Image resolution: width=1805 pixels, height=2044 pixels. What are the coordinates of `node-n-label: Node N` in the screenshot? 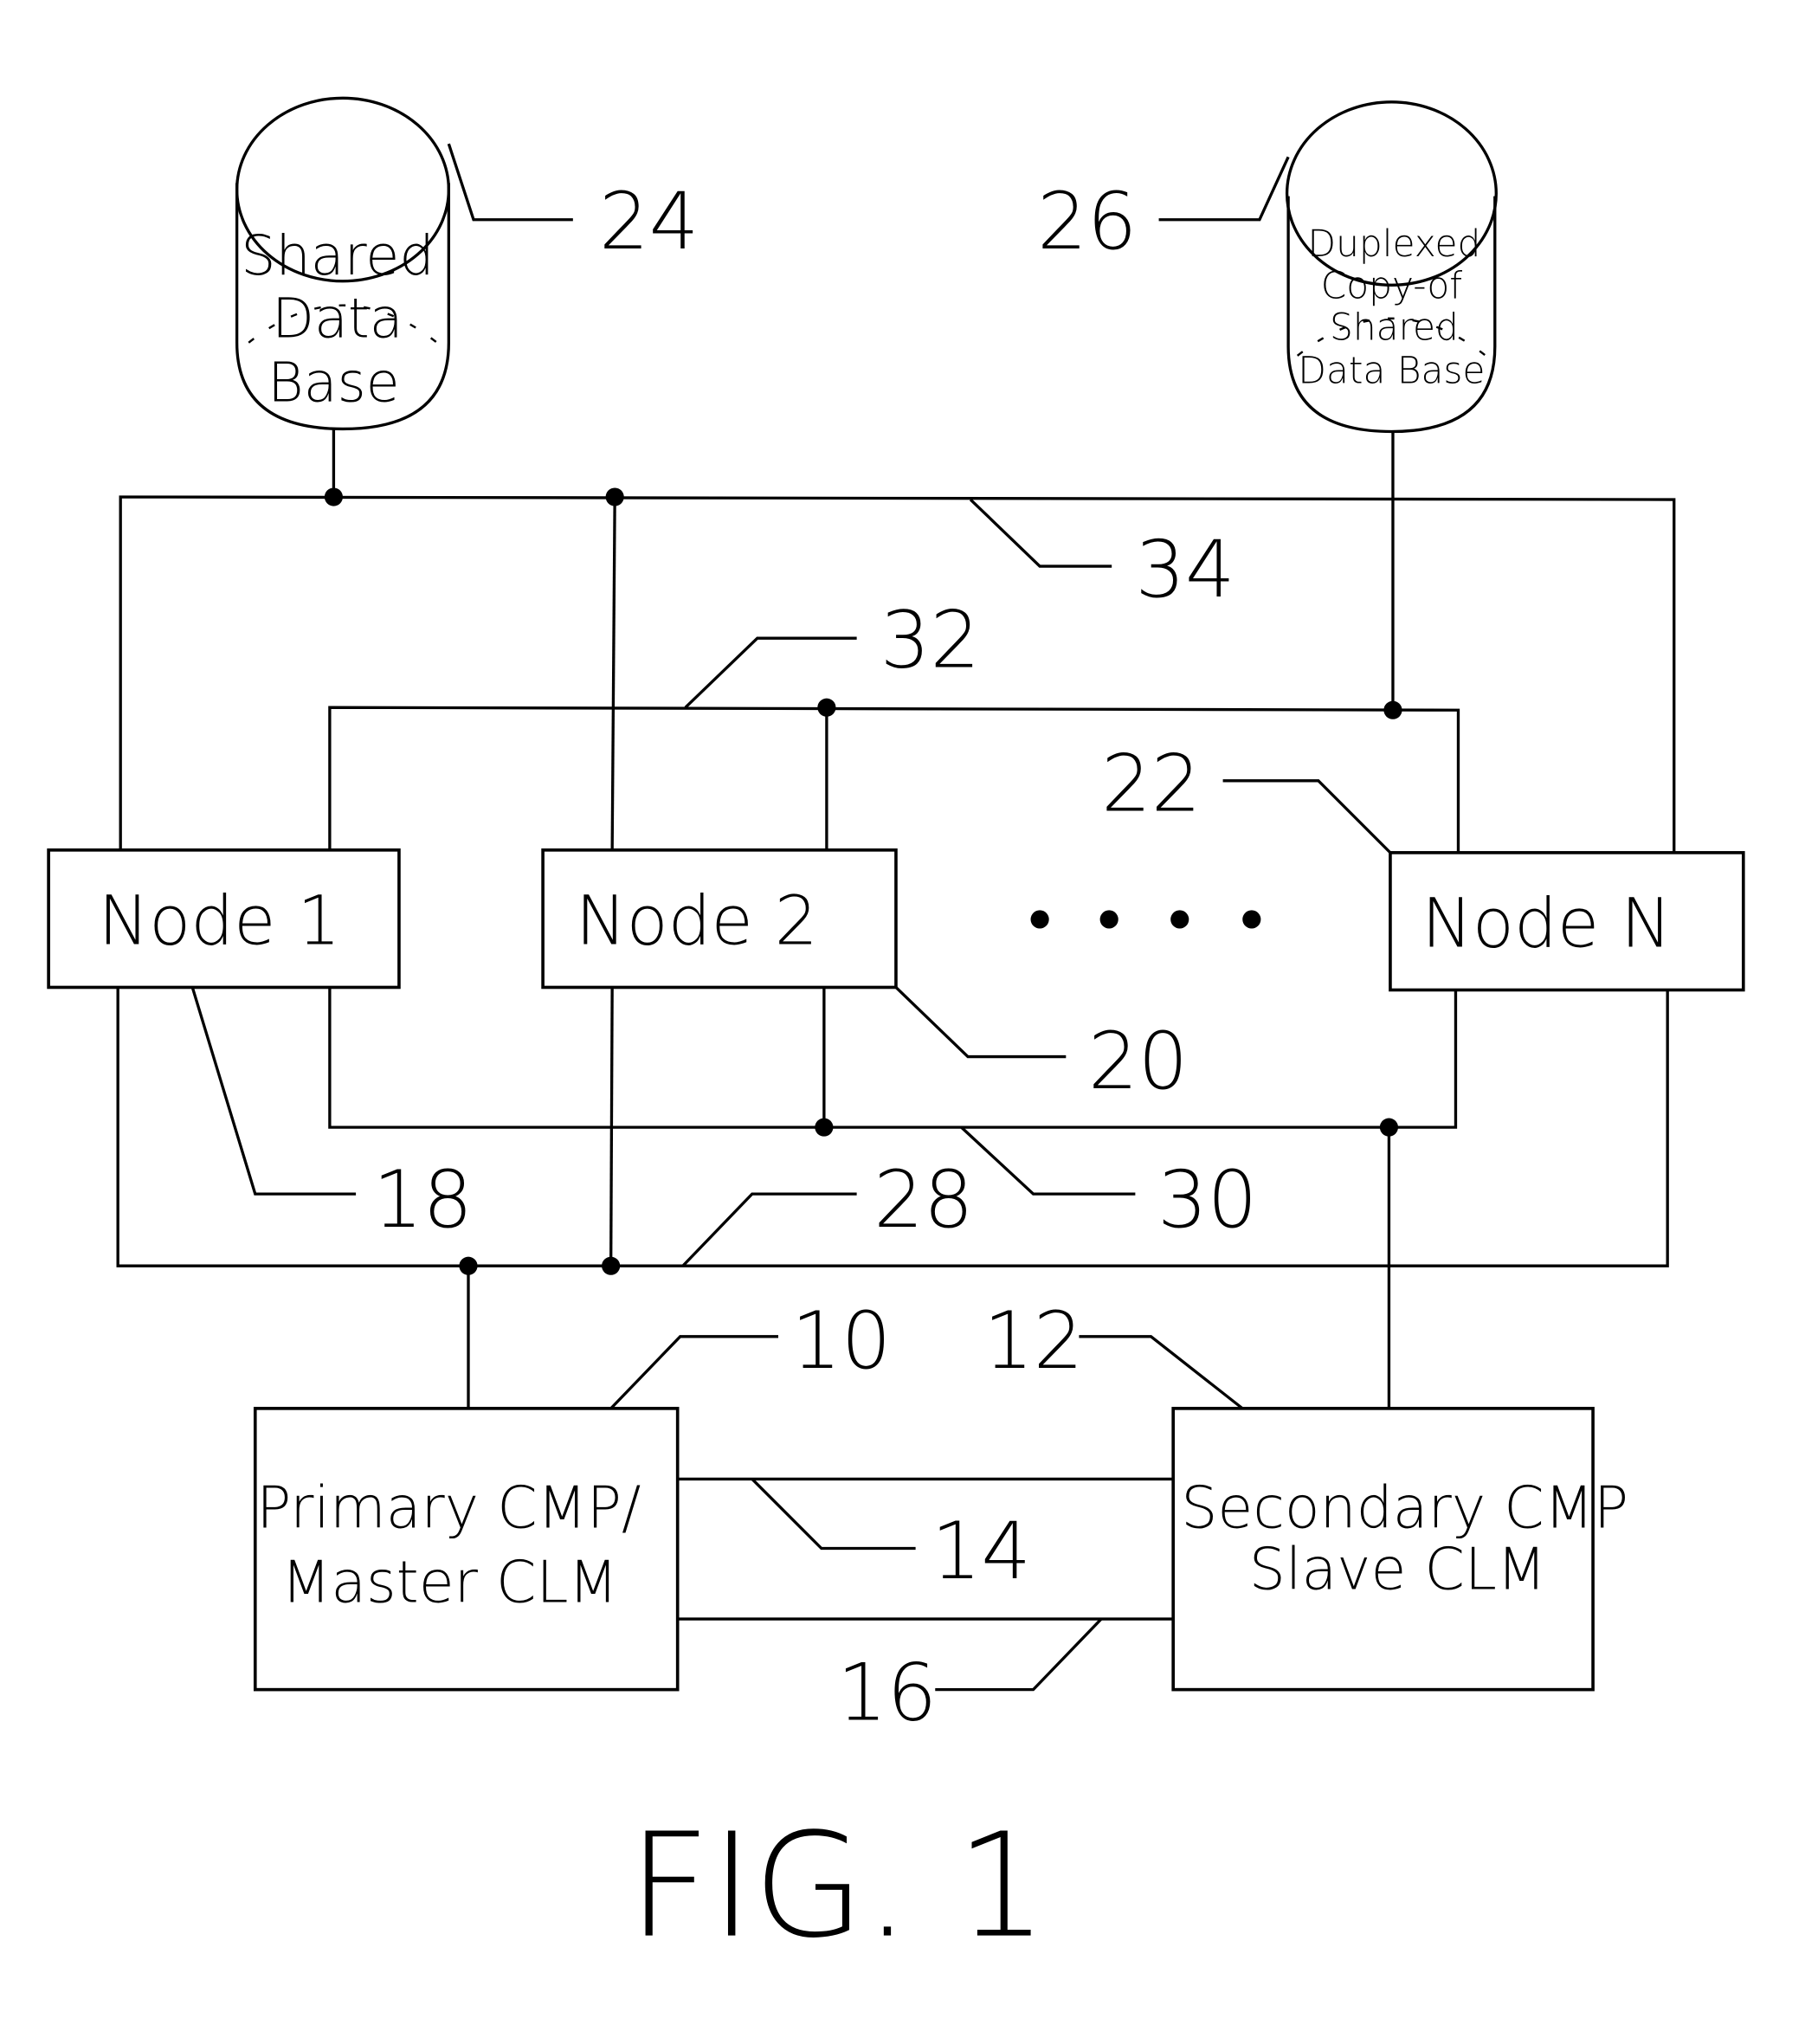 It's located at (1546, 924).